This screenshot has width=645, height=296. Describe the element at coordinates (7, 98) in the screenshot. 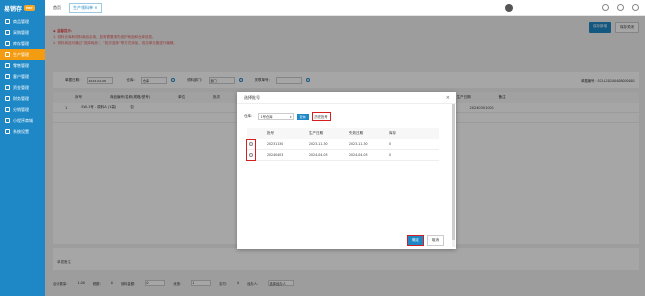

I see `finance-icon` at that location.